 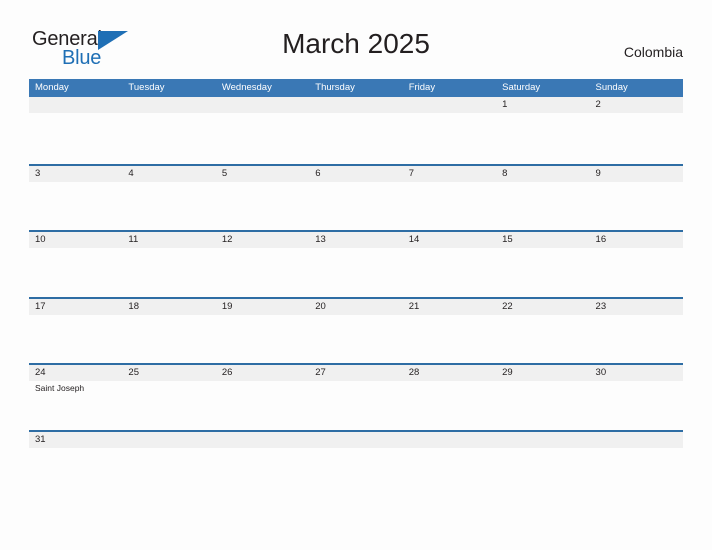 I want to click on day-number: 23, so click(x=636, y=307).